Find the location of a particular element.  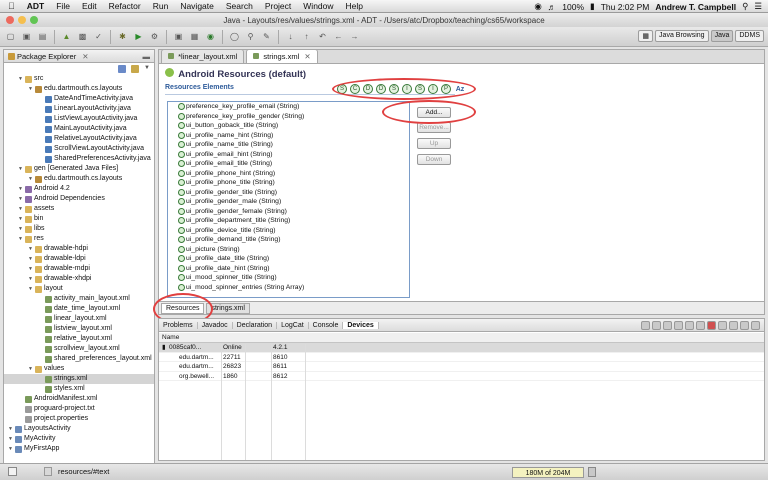

update-threads-icon is located at coordinates (689, 325).